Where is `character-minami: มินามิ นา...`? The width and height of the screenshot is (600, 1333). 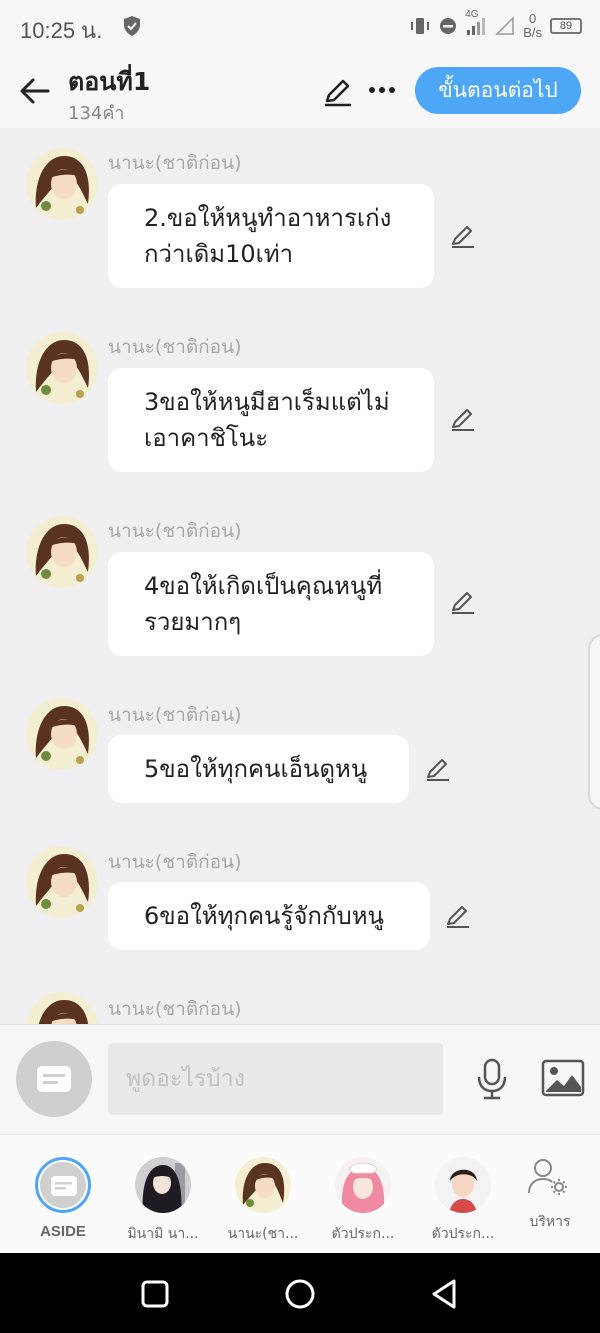 character-minami: มินามิ นา... is located at coordinates (163, 1194).